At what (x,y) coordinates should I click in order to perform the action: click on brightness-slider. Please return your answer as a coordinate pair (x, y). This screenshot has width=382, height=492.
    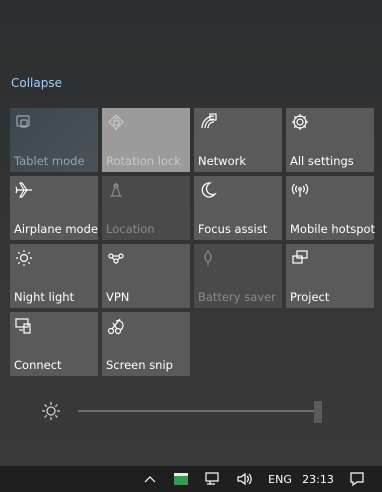
    Looking at the image, I should click on (188, 411).